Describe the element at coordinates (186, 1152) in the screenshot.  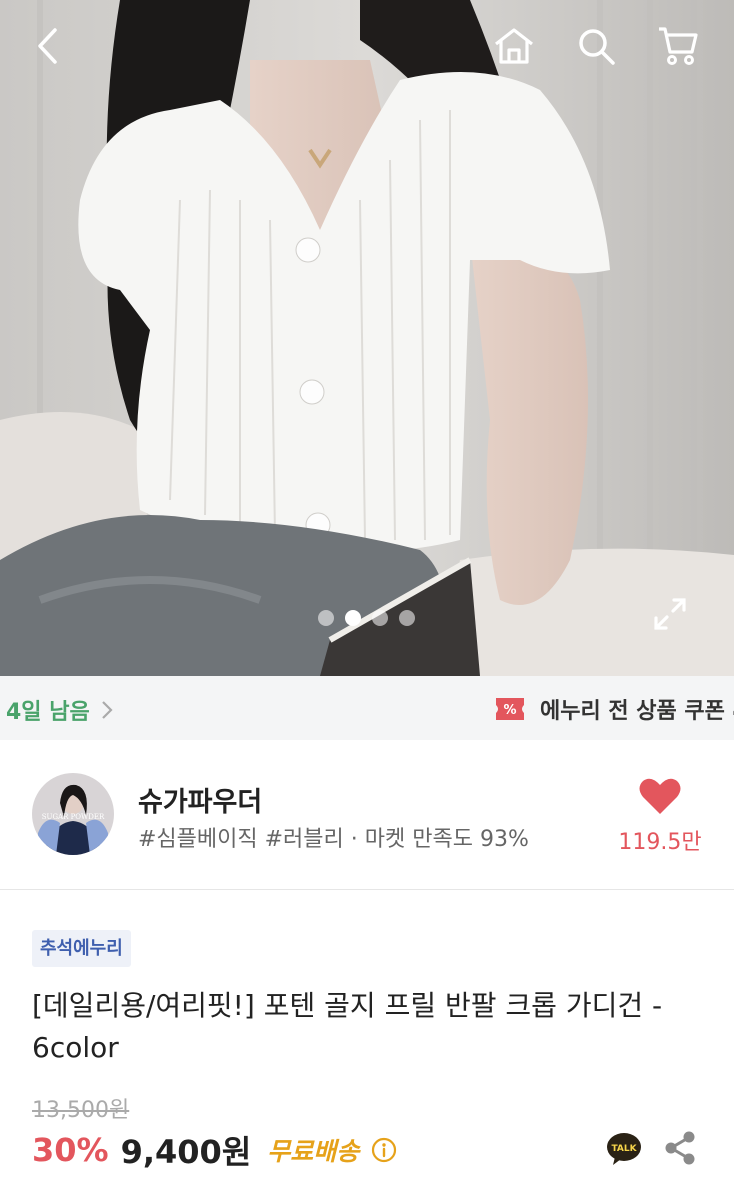
I see `sale-price: 9,400원` at that location.